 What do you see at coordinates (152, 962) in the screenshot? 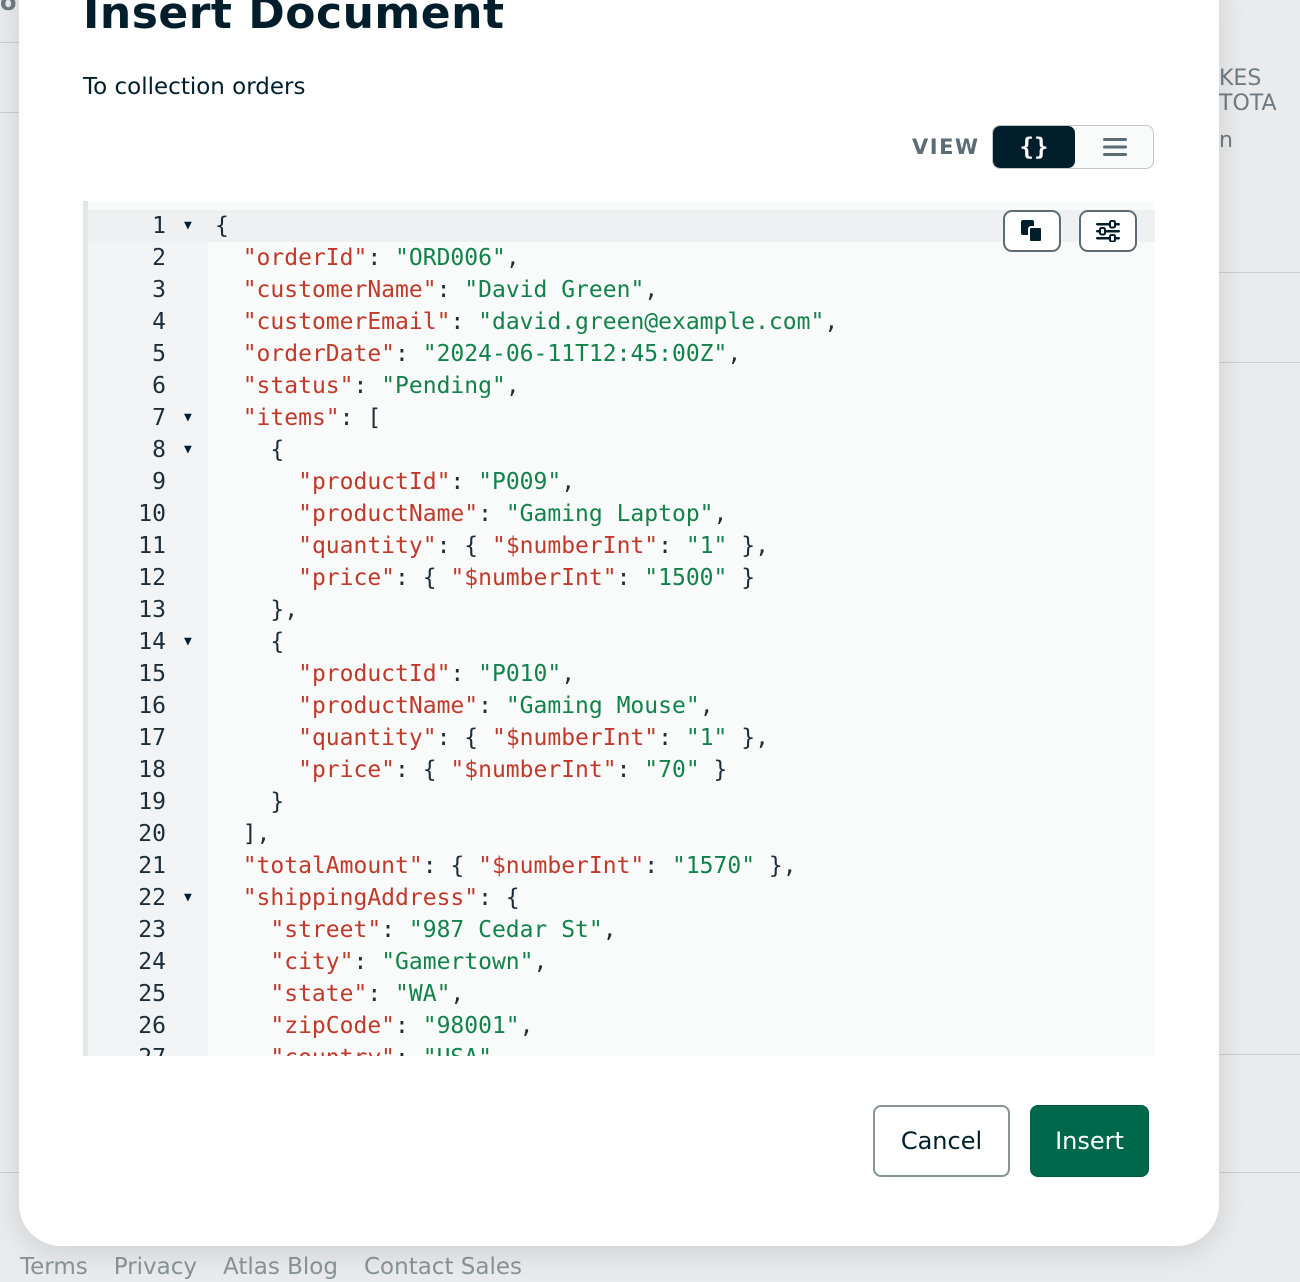
I see `line-number: 24` at bounding box center [152, 962].